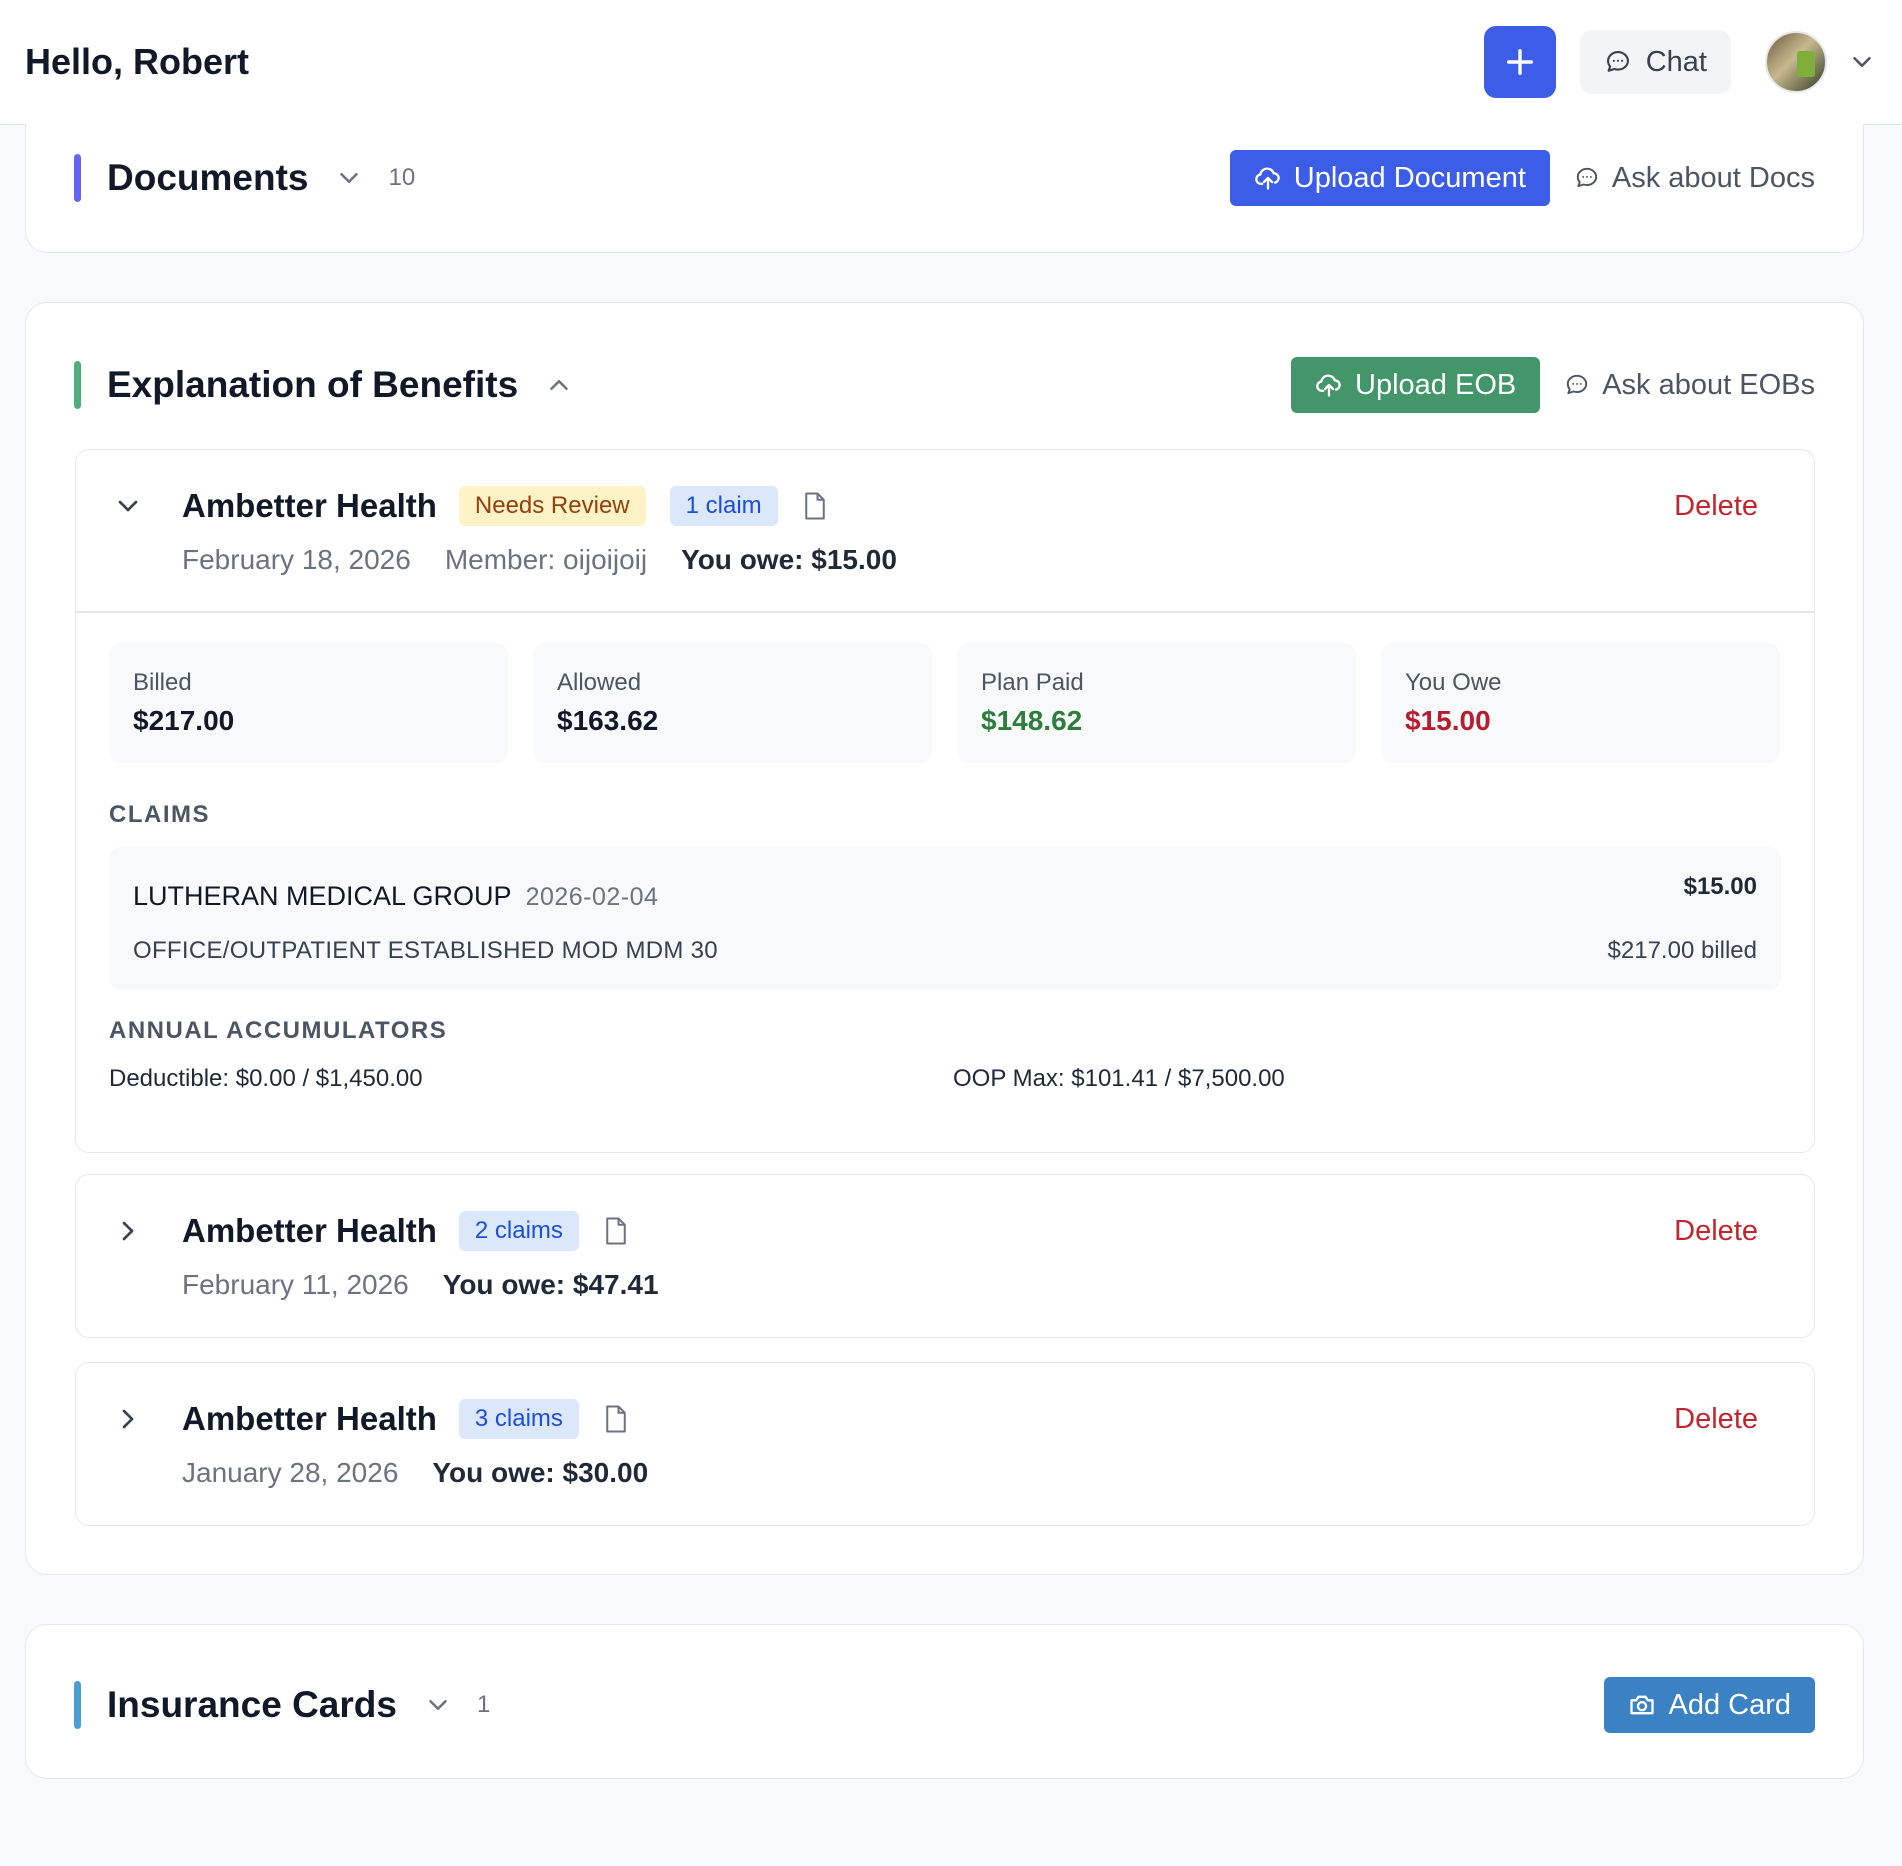  Describe the element at coordinates (550, 1284) in the screenshot. I see `eob-you-owe: You owe: $47.41` at that location.